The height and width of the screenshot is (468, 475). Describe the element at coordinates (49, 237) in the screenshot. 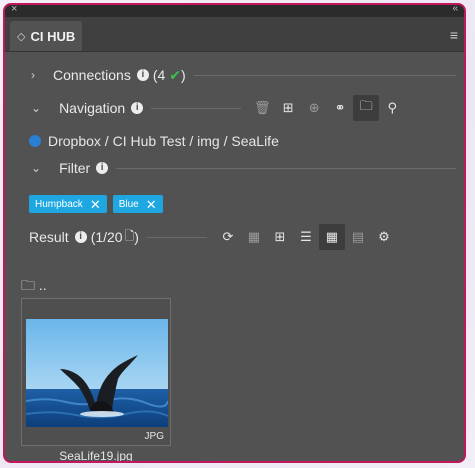

I see `result-label: Result` at that location.